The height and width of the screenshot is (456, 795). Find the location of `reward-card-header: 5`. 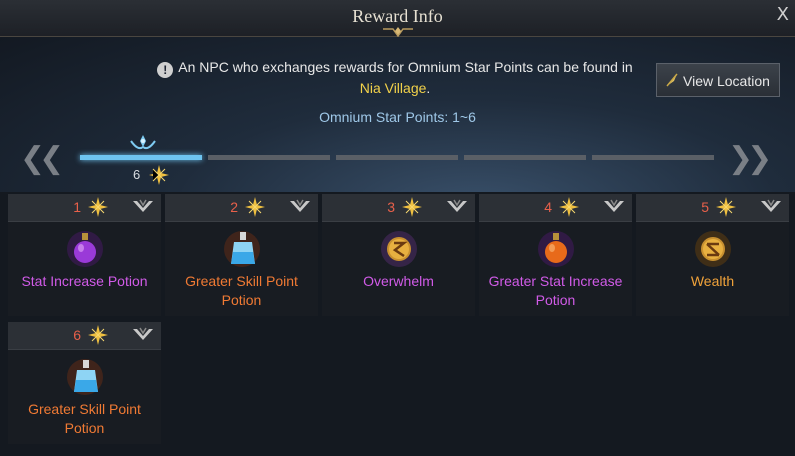

reward-card-header: 5 is located at coordinates (712, 208).